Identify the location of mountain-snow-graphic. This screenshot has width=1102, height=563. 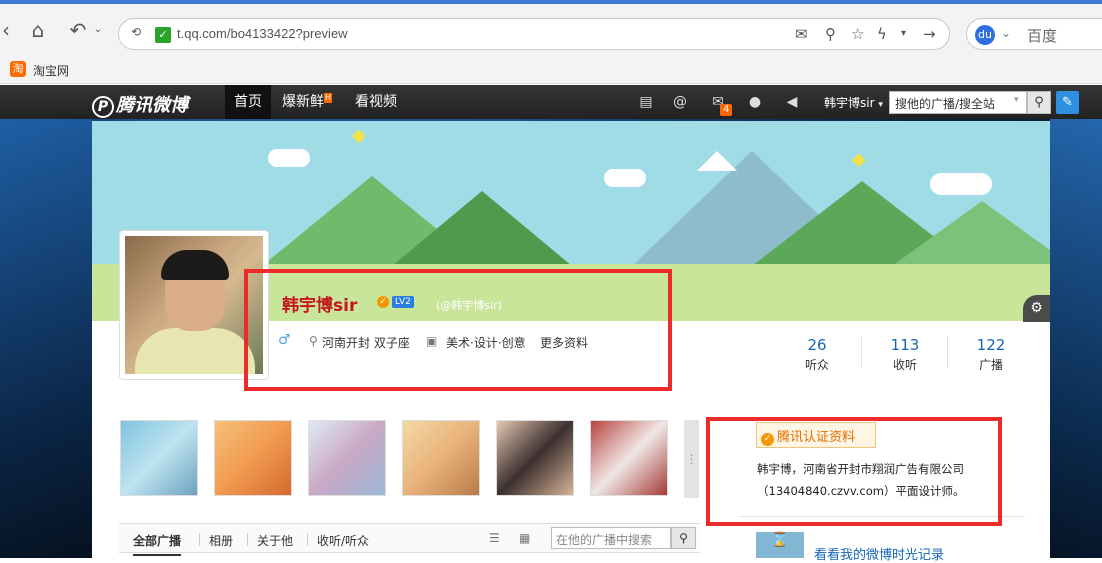
(717, 161).